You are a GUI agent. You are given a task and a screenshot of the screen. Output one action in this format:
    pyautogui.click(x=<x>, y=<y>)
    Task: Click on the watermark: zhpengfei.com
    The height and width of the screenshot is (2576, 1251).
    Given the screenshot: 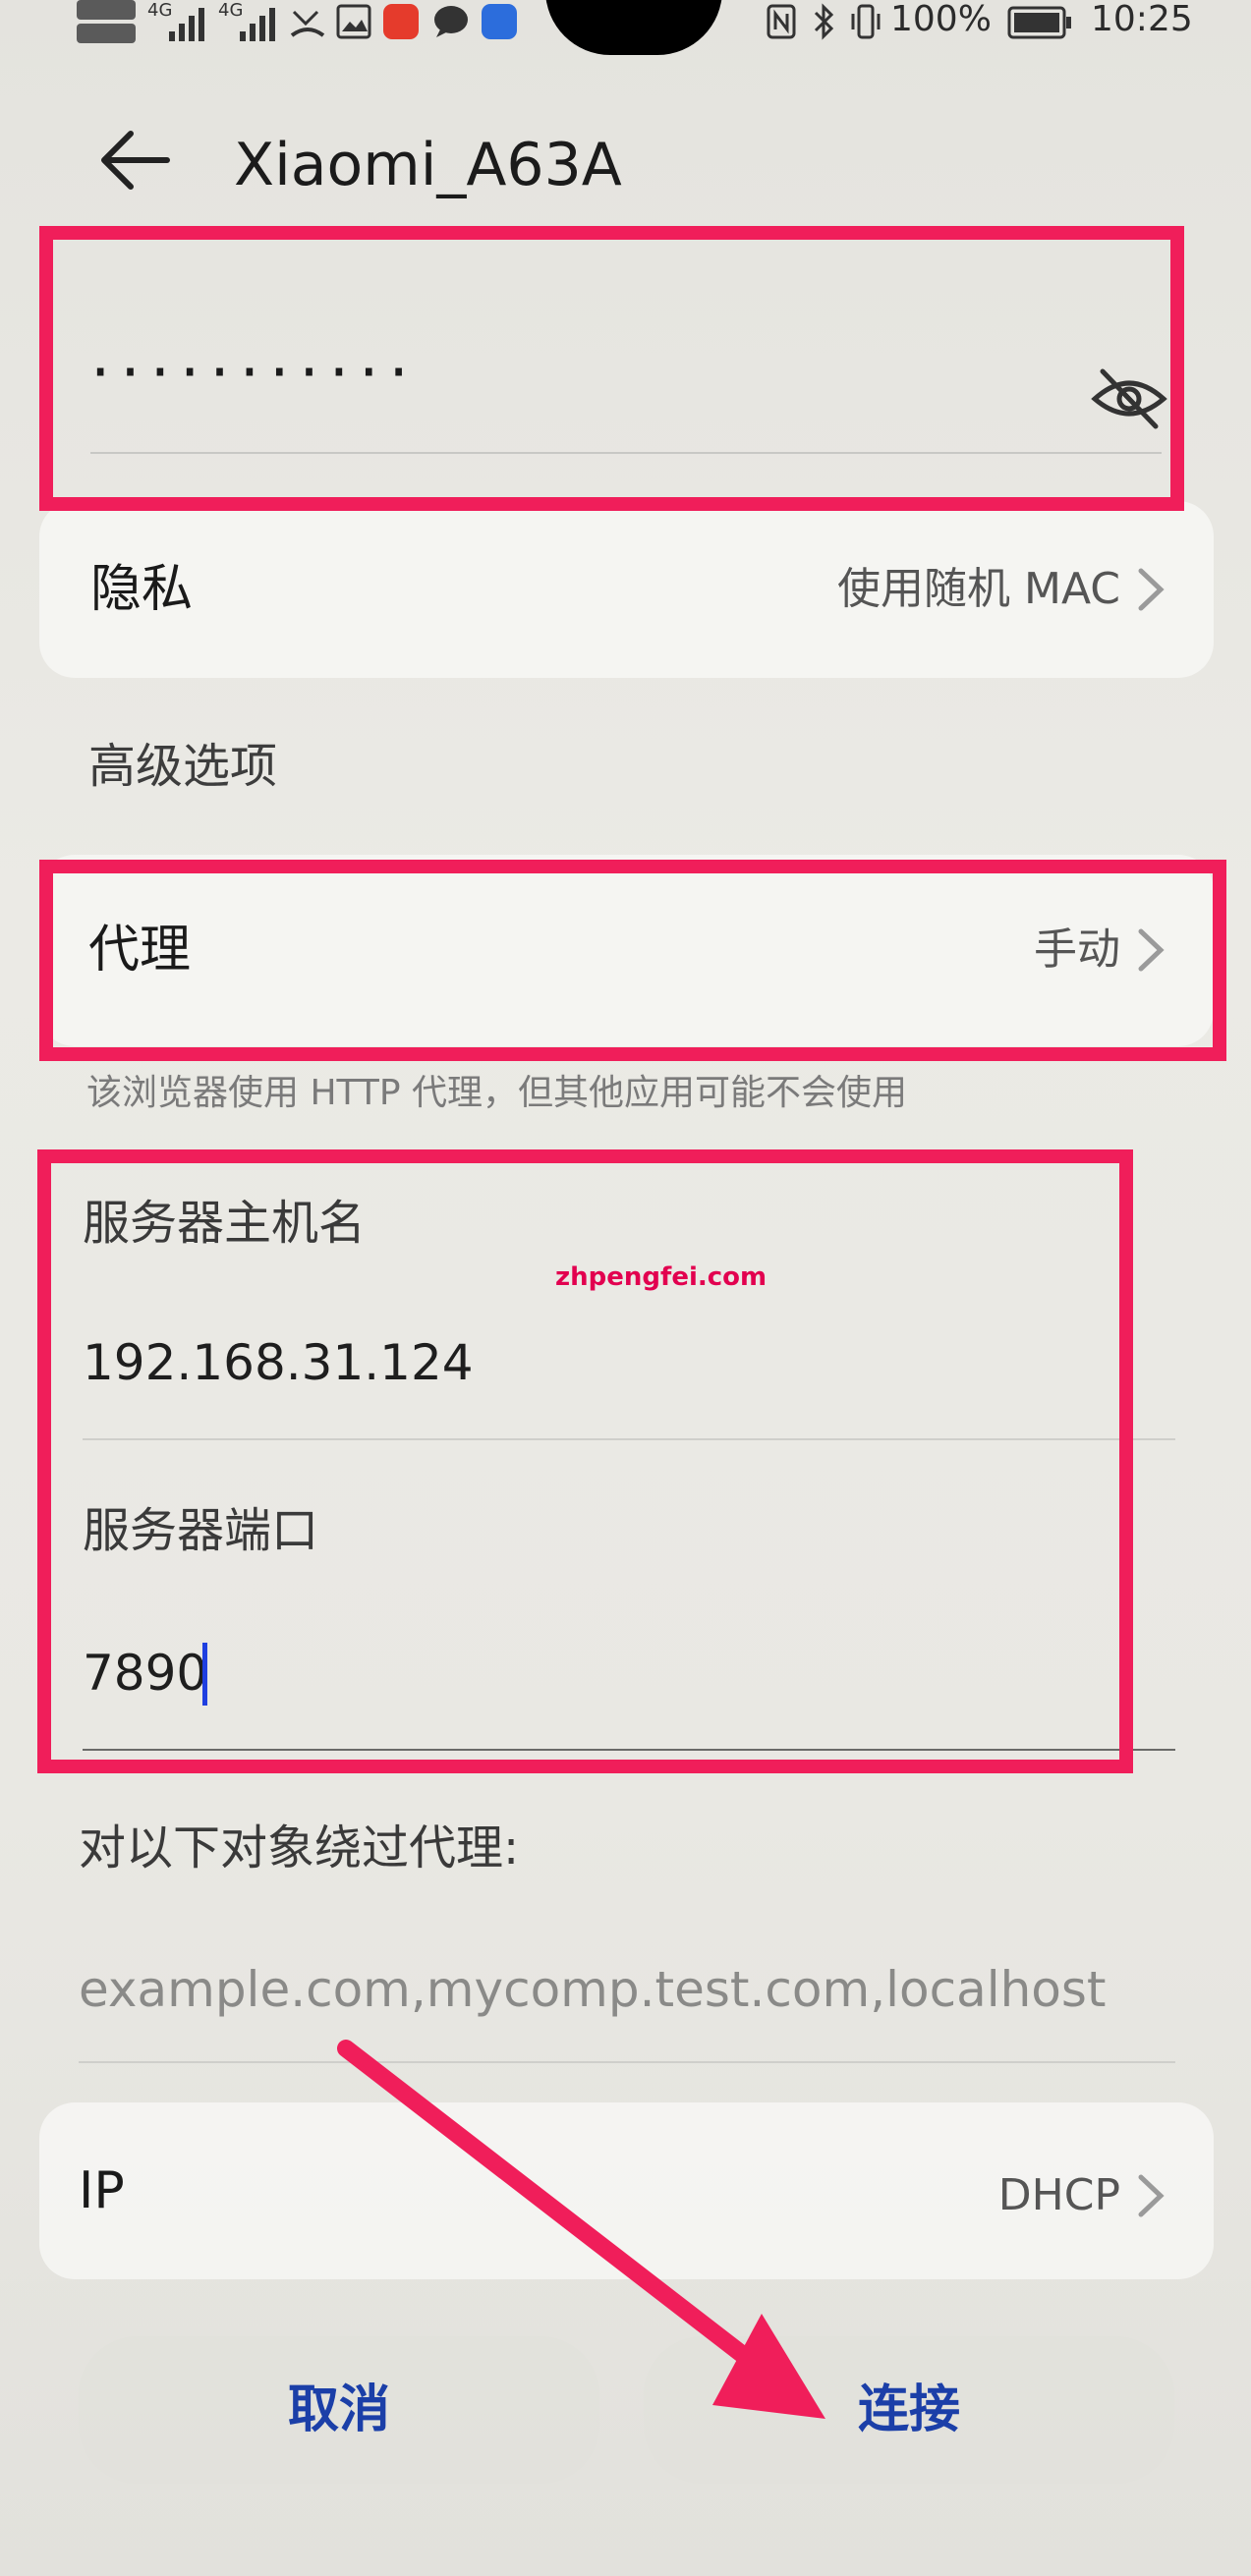 What is the action you would take?
    pyautogui.click(x=661, y=1277)
    